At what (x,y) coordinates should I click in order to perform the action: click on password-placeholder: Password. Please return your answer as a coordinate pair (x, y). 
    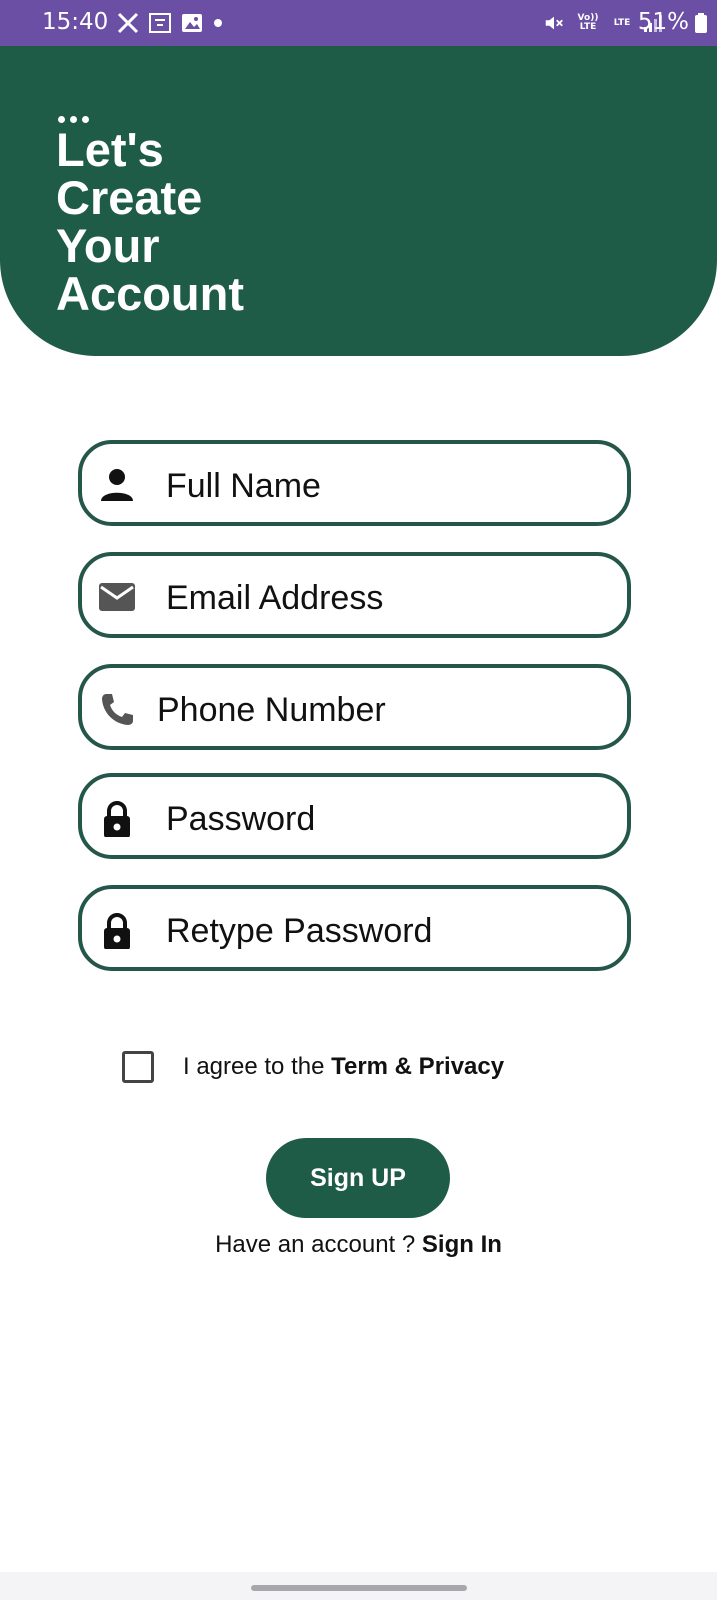
    Looking at the image, I should click on (241, 819).